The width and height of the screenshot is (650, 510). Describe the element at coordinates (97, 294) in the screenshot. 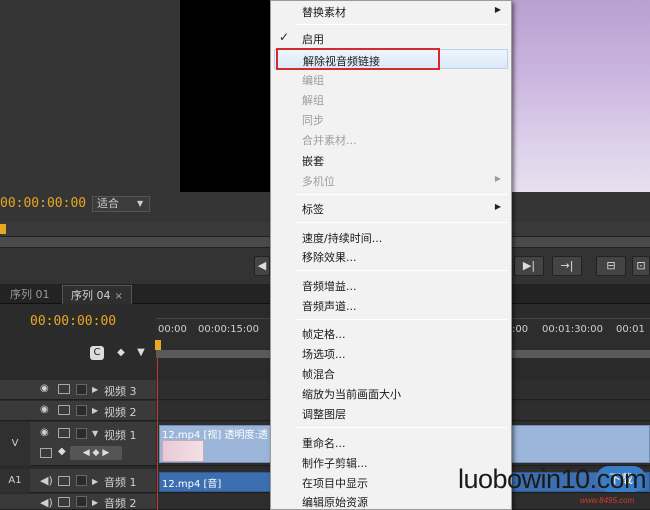

I see `tab-sequence-04: 序列 04 ×` at that location.